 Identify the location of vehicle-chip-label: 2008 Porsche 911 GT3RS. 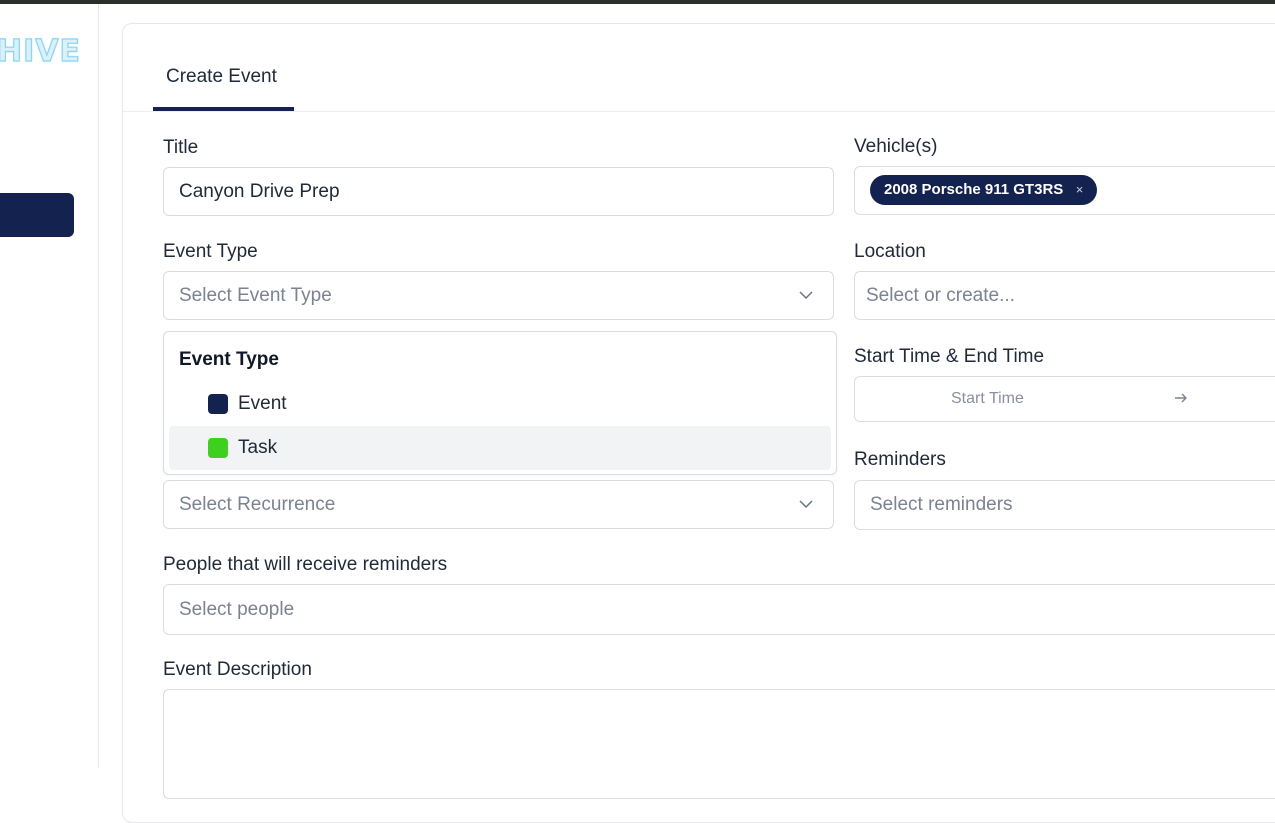
(974, 189).